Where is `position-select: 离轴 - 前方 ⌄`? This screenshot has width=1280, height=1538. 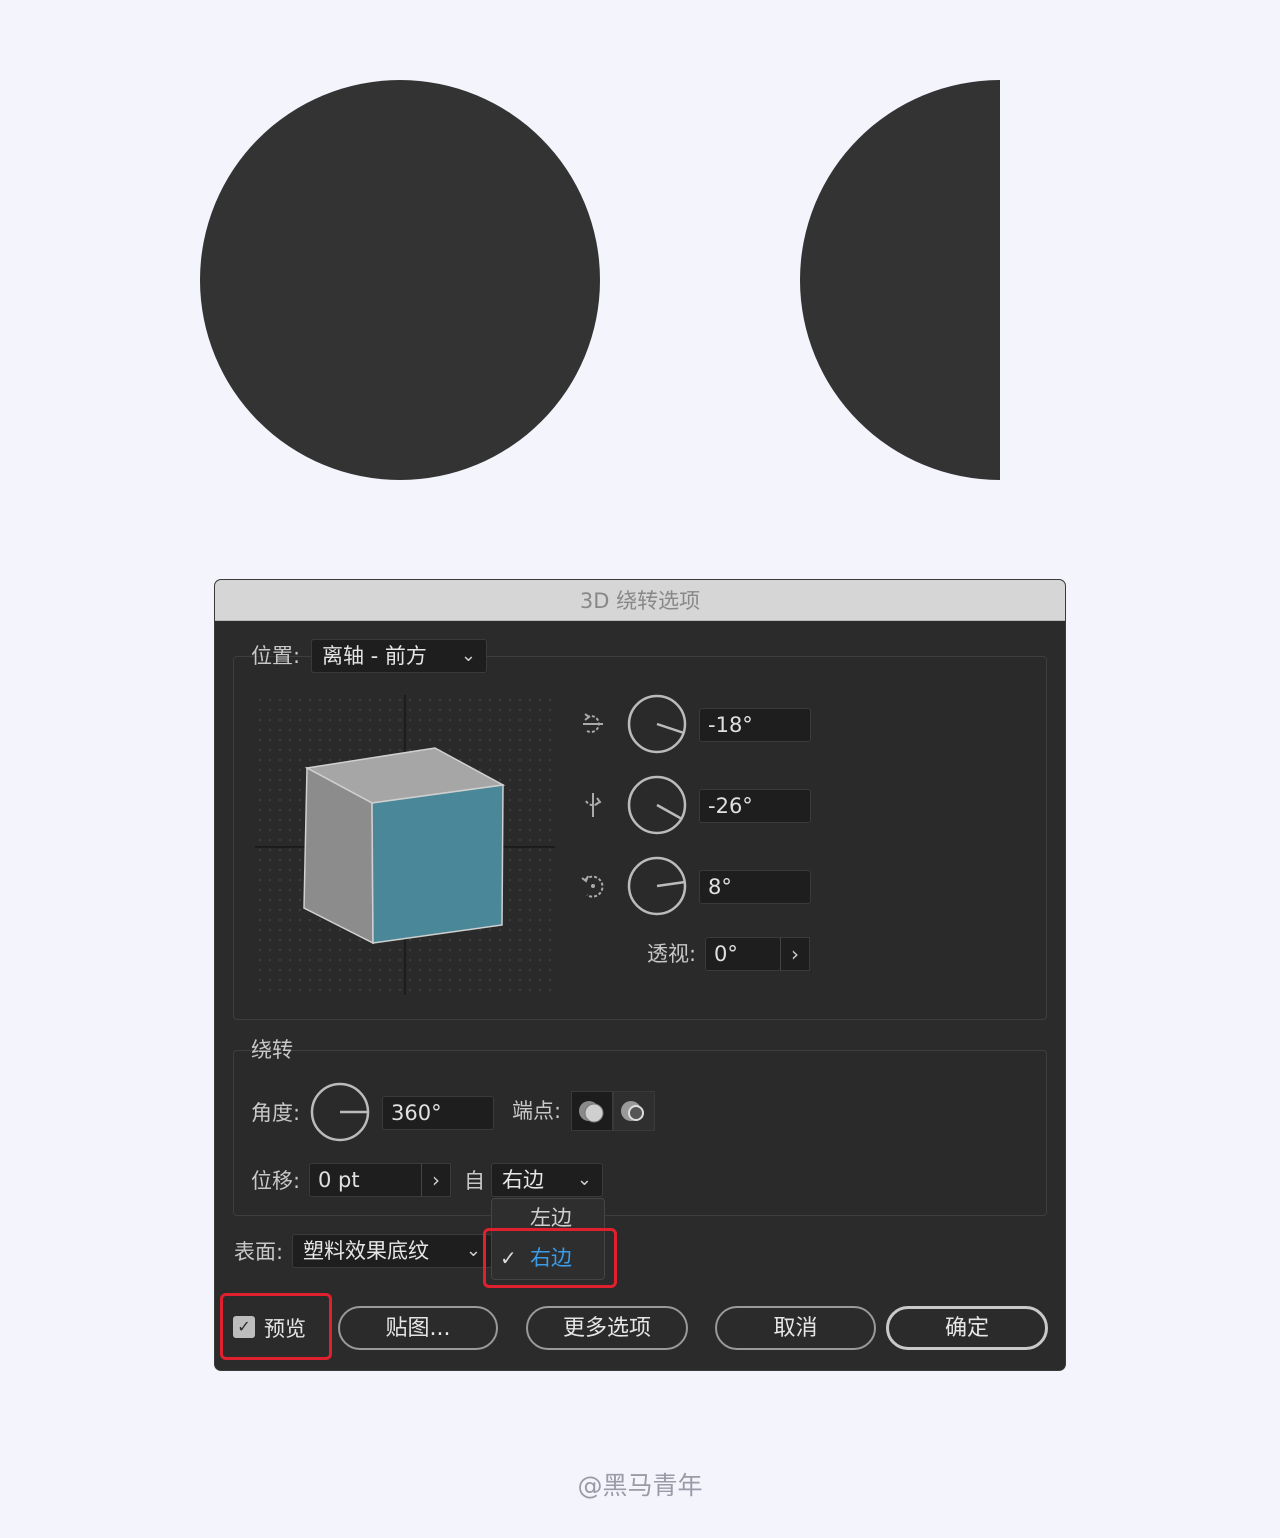
position-select: 离轴 - 前方 ⌄ is located at coordinates (399, 656).